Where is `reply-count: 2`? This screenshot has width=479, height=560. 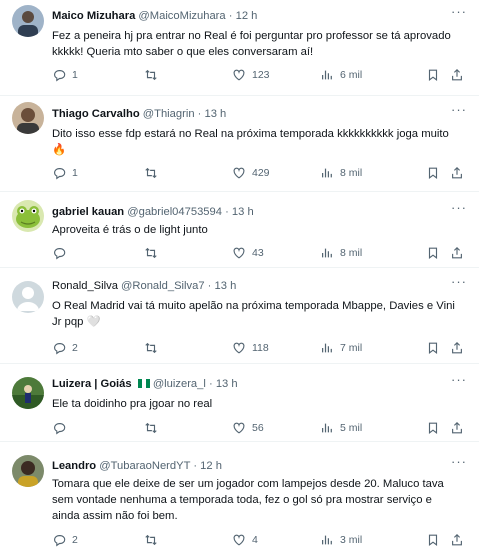
reply-count: 2 is located at coordinates (75, 540).